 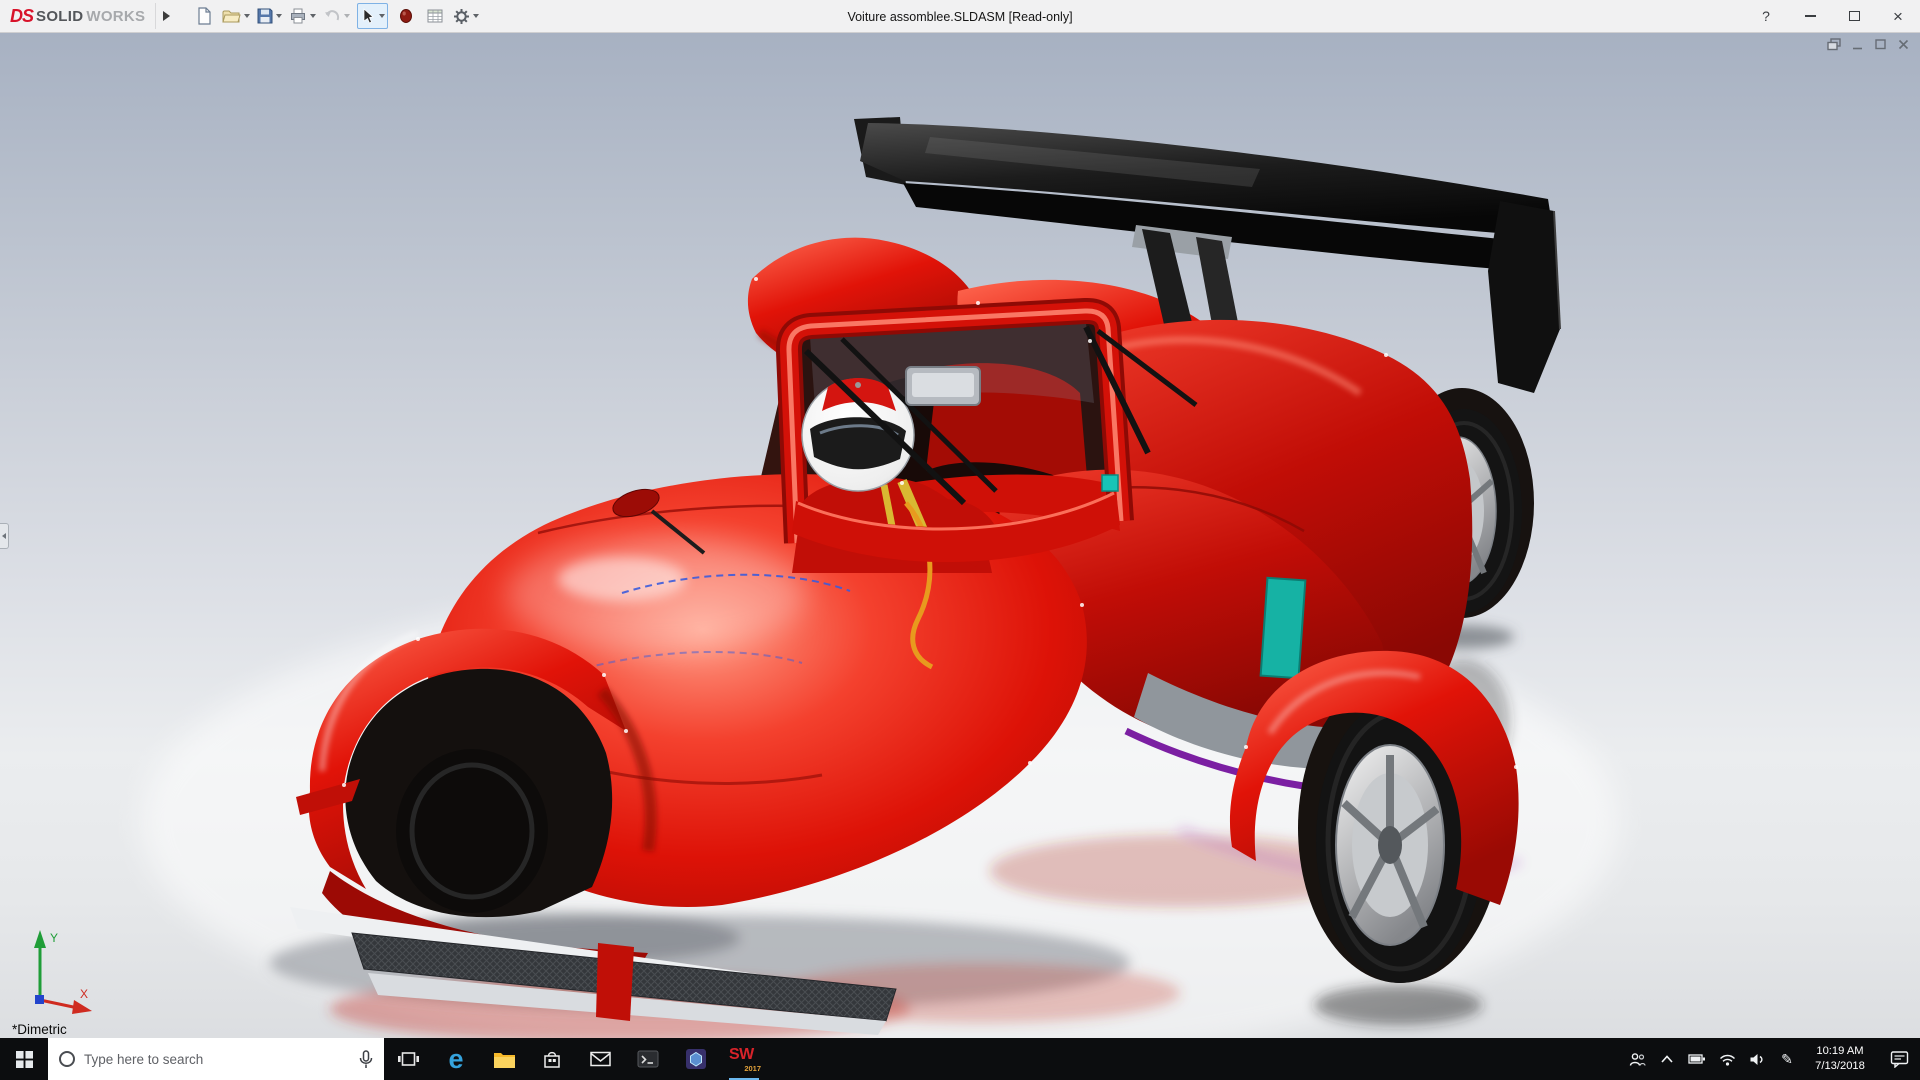 What do you see at coordinates (476, 16) in the screenshot?
I see `settings-dropdown-caret` at bounding box center [476, 16].